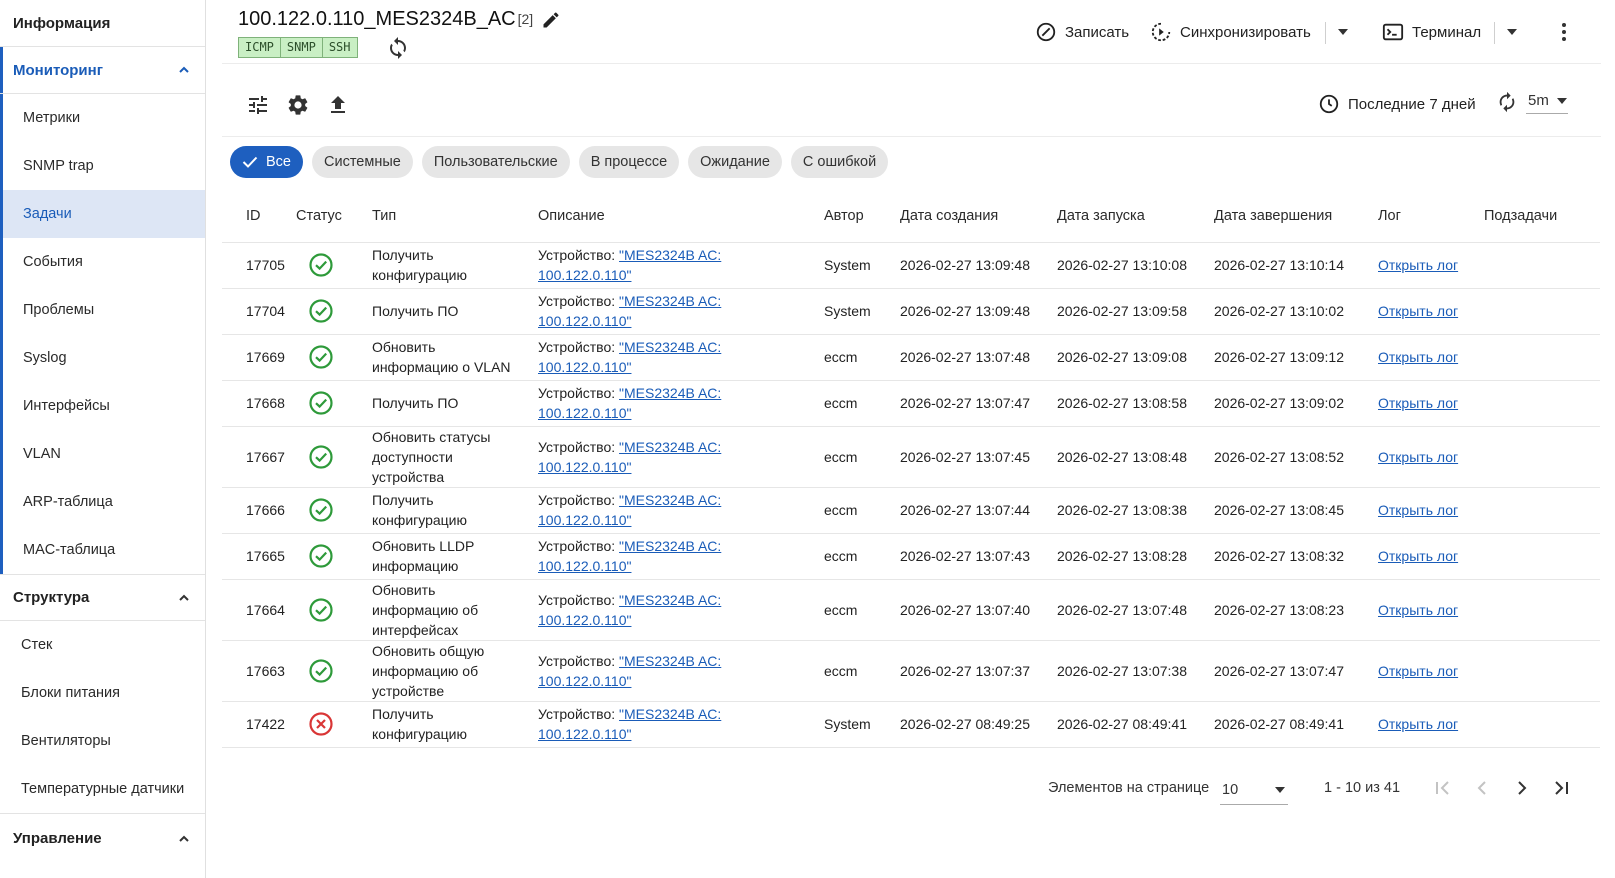 The height and width of the screenshot is (878, 1615). I want to click on prev-page-icon, so click(1482, 788).